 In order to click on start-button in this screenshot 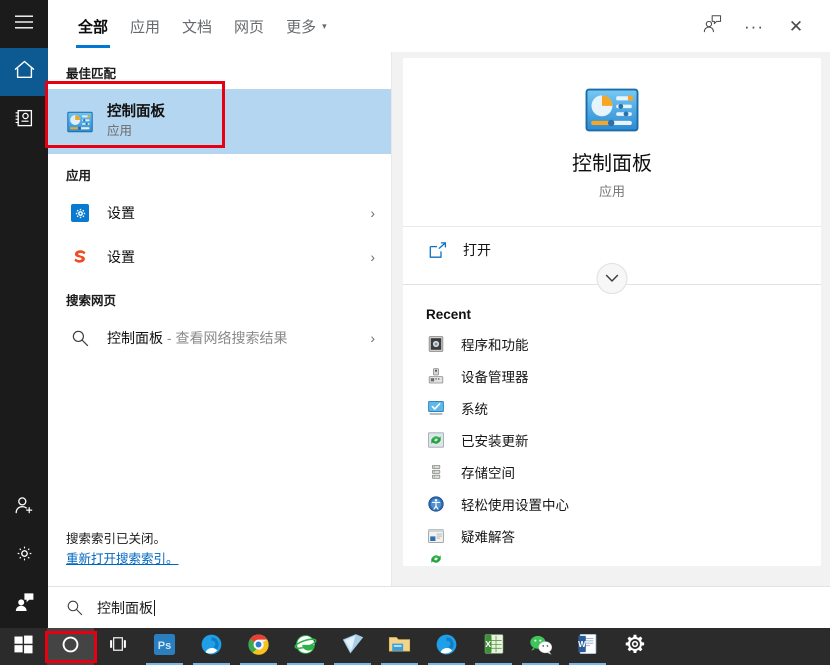, I will do `click(23, 646)`.